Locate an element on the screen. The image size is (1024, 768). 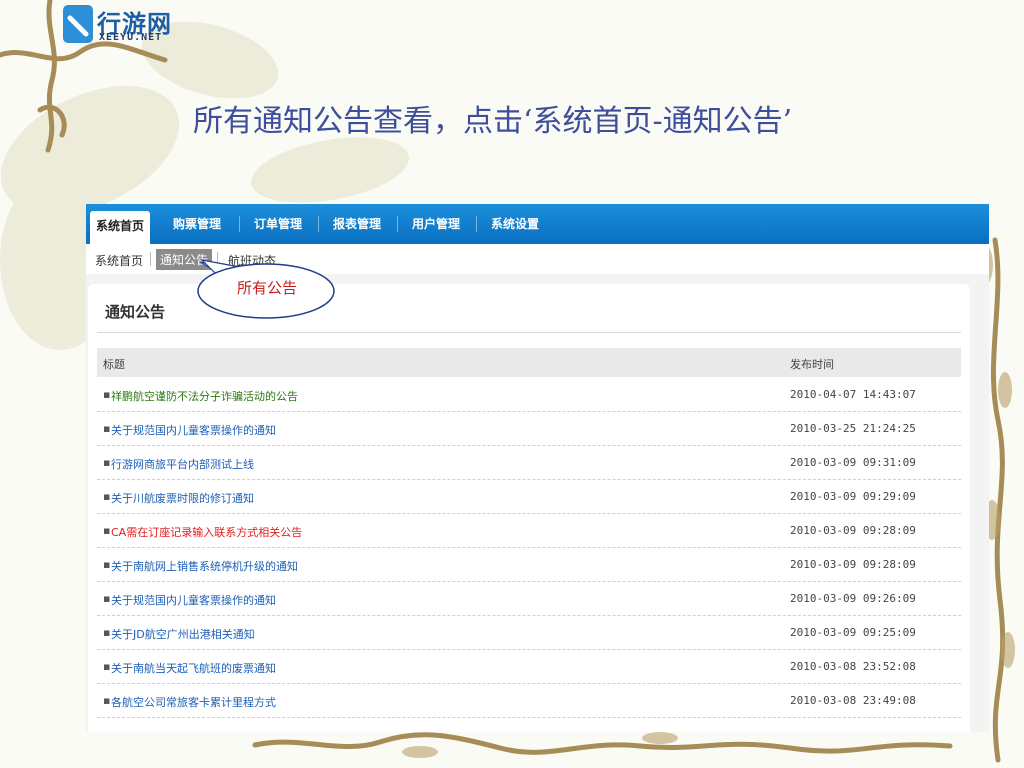
logo-subtitle: XEEYU.NET is located at coordinates (131, 37).